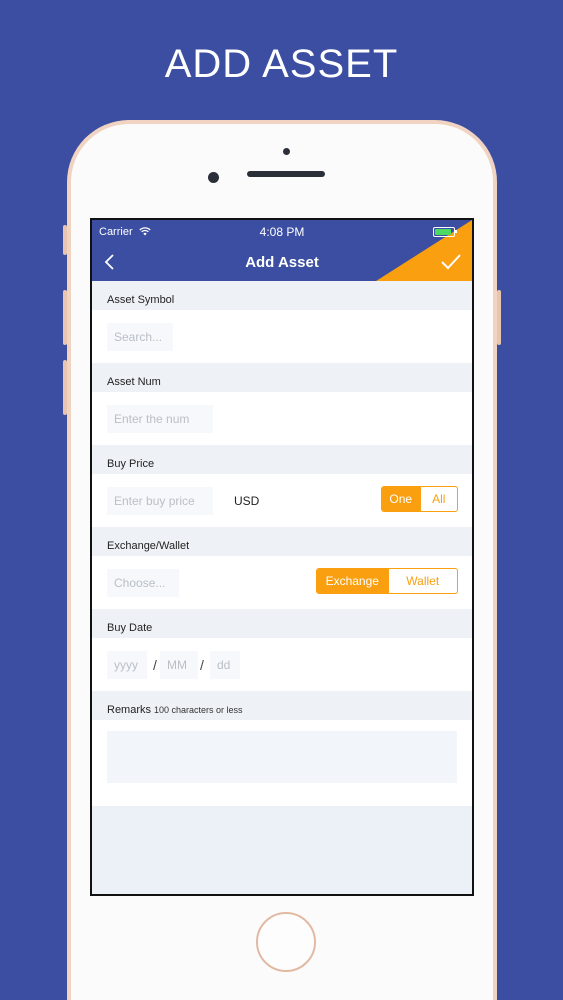 This screenshot has width=563, height=1000. I want to click on status-time: 4:08 PM, so click(282, 232).